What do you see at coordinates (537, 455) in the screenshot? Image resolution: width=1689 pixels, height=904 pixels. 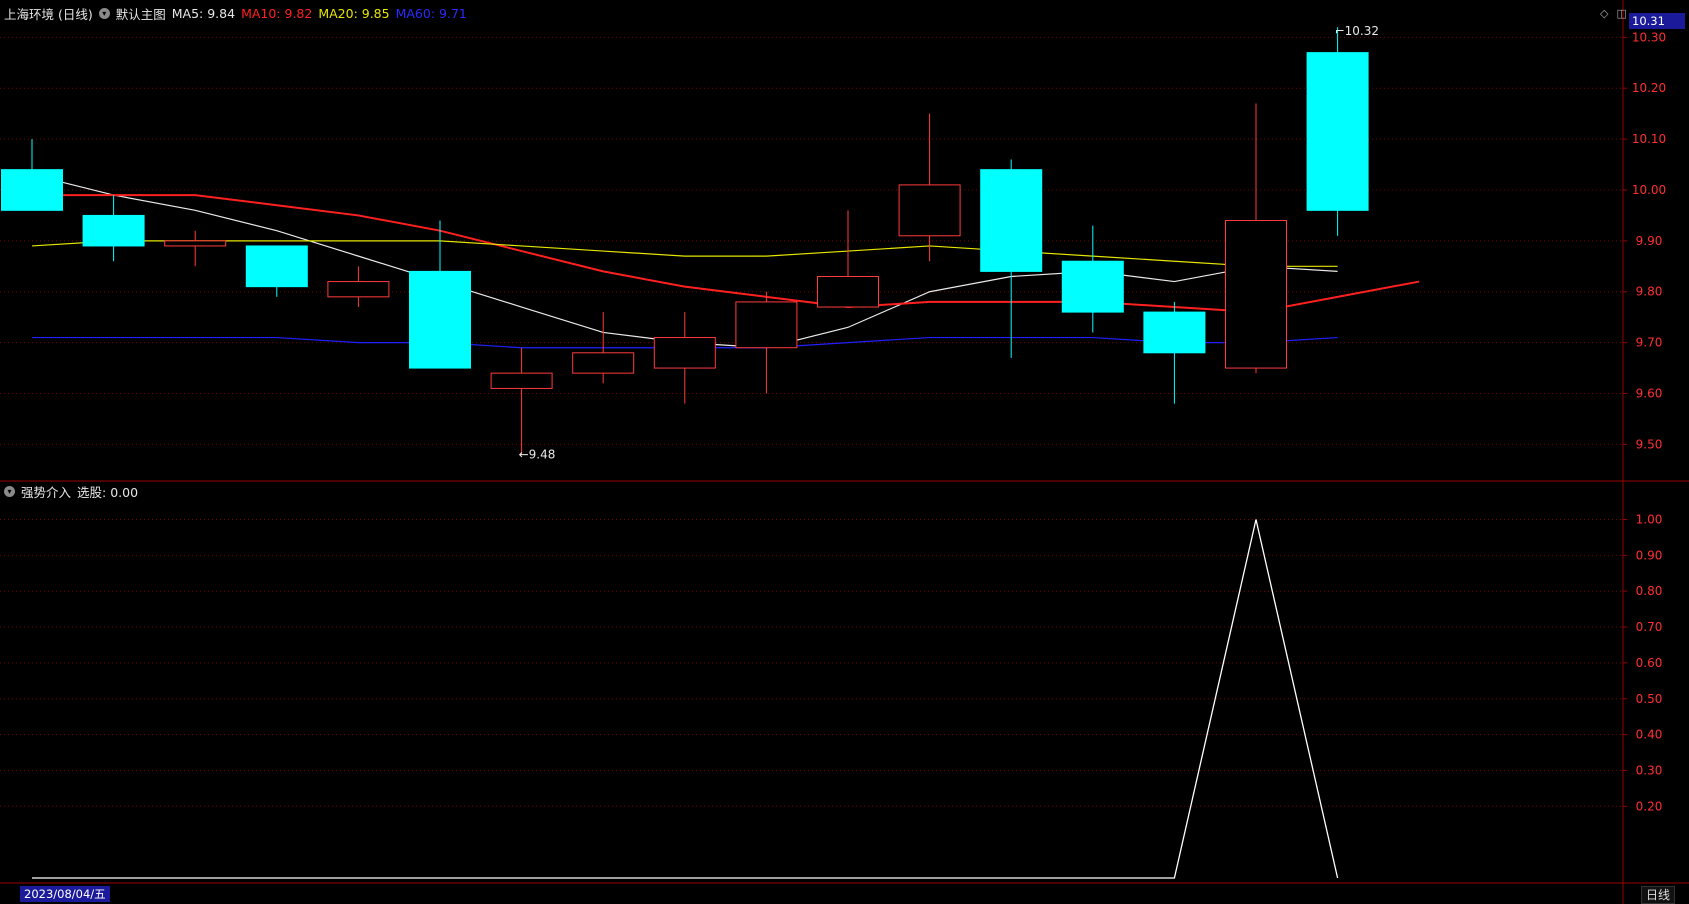 I see `extreme-price-label: ←9.48` at bounding box center [537, 455].